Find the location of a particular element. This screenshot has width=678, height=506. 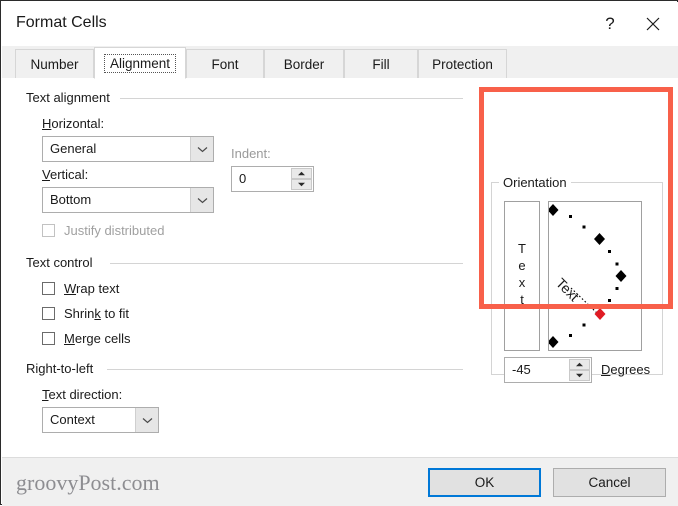

degrees-decrement-button is located at coordinates (579, 375).